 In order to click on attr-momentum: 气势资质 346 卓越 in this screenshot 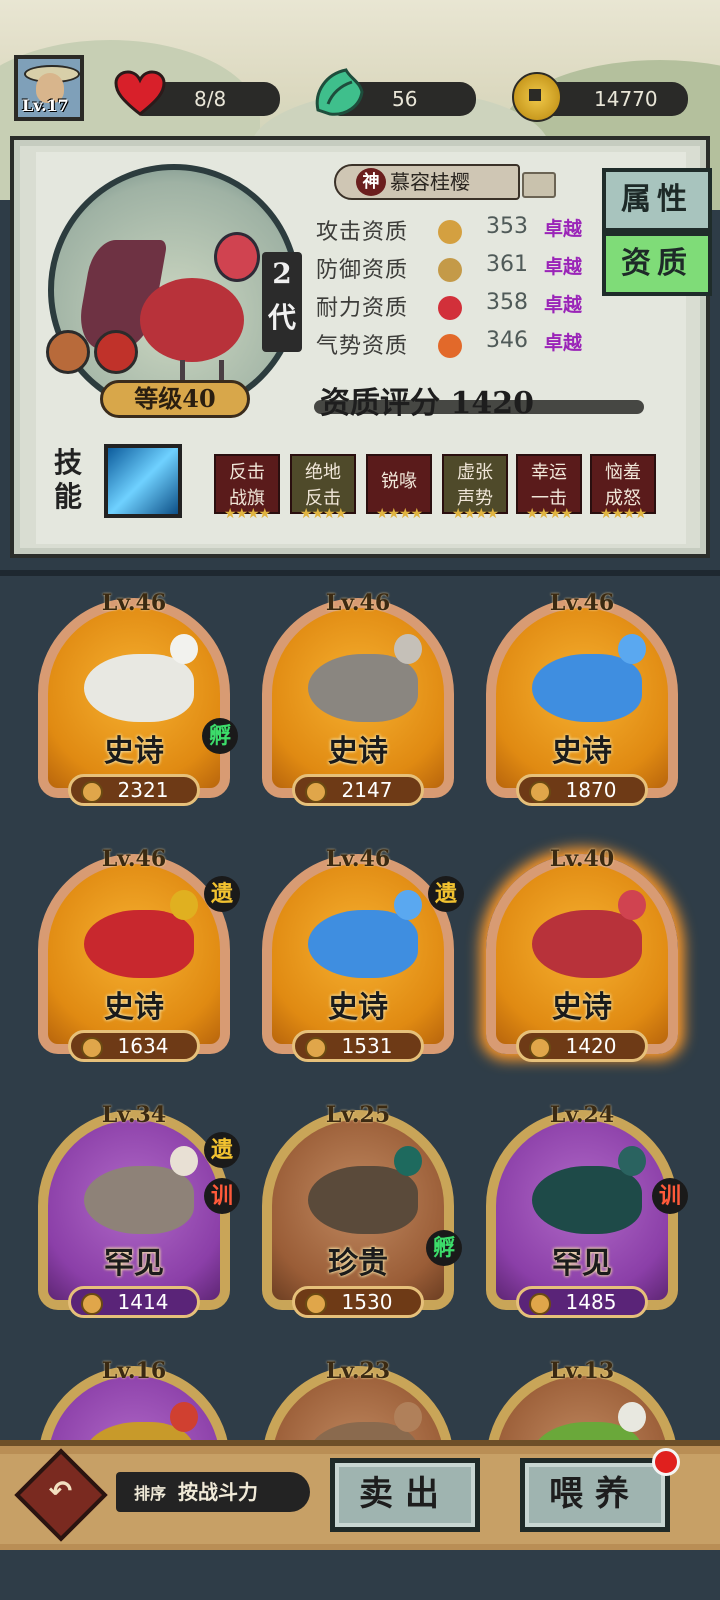, I will do `click(449, 343)`.